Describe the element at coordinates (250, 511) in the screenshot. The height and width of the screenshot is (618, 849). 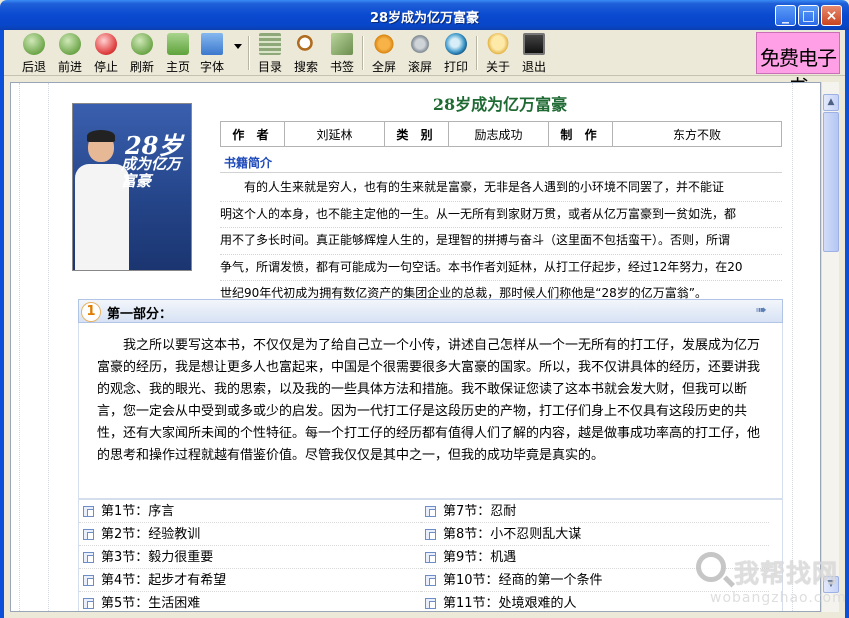
I see `chapter-link: 第1节：序言` at that location.